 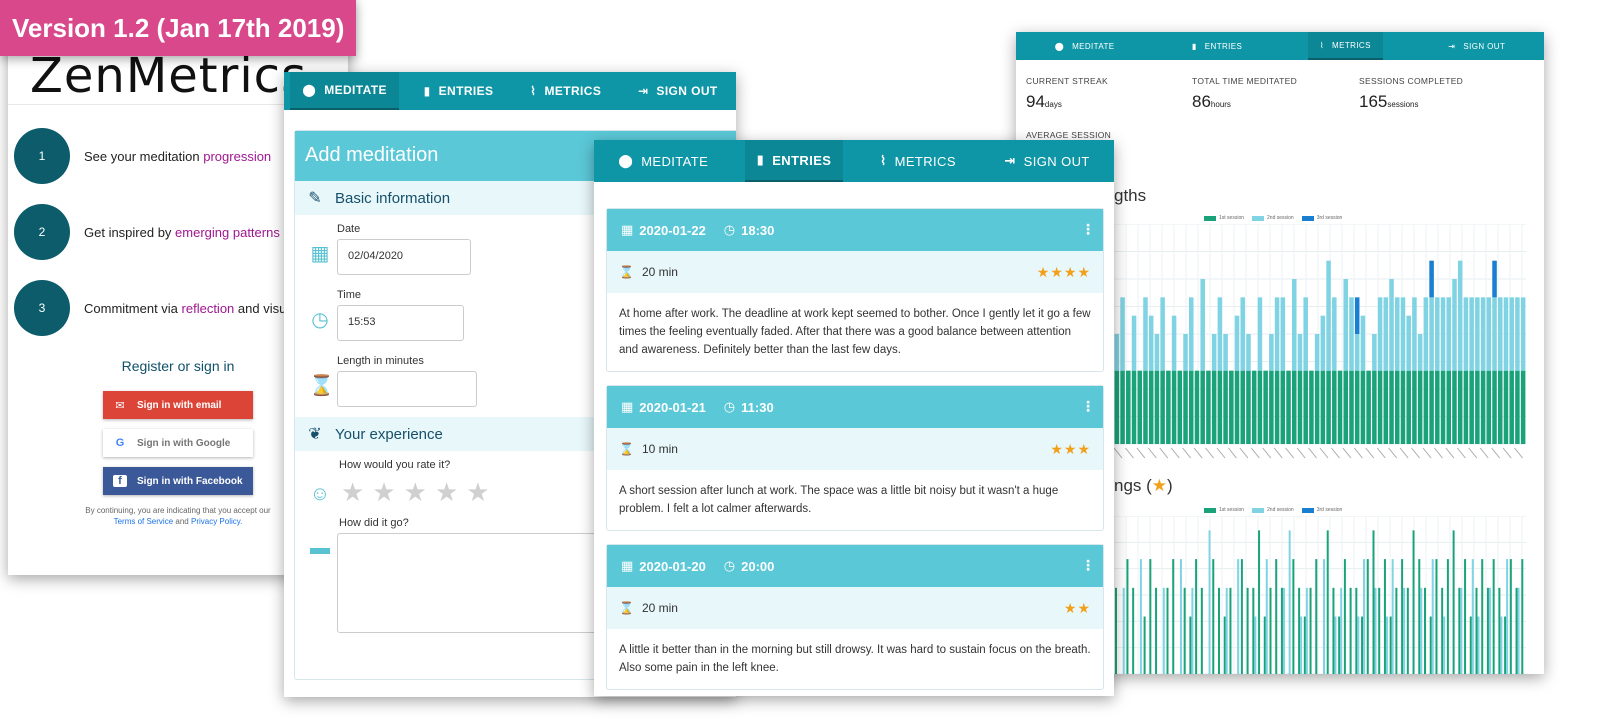 What do you see at coordinates (1322, 45) in the screenshot?
I see `chart-icon: ⌇` at bounding box center [1322, 45].